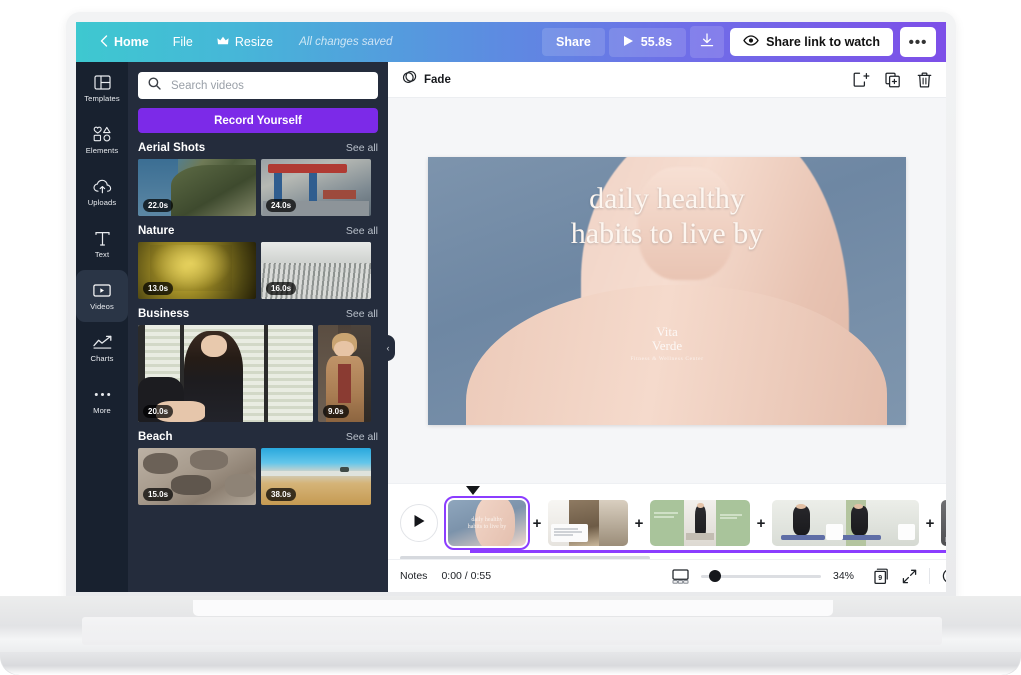  I want to click on section-header-beach: Beach See all, so click(258, 435).